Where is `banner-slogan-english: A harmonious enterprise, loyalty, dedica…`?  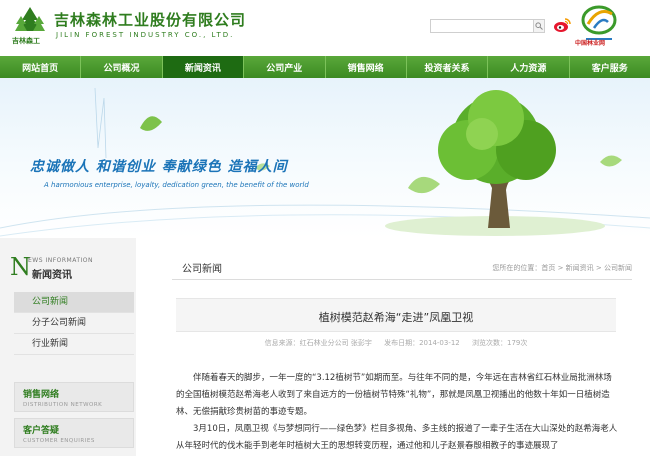
banner-slogan-english: A harmonious enterprise, loyalty, dedica… is located at coordinates (176, 185).